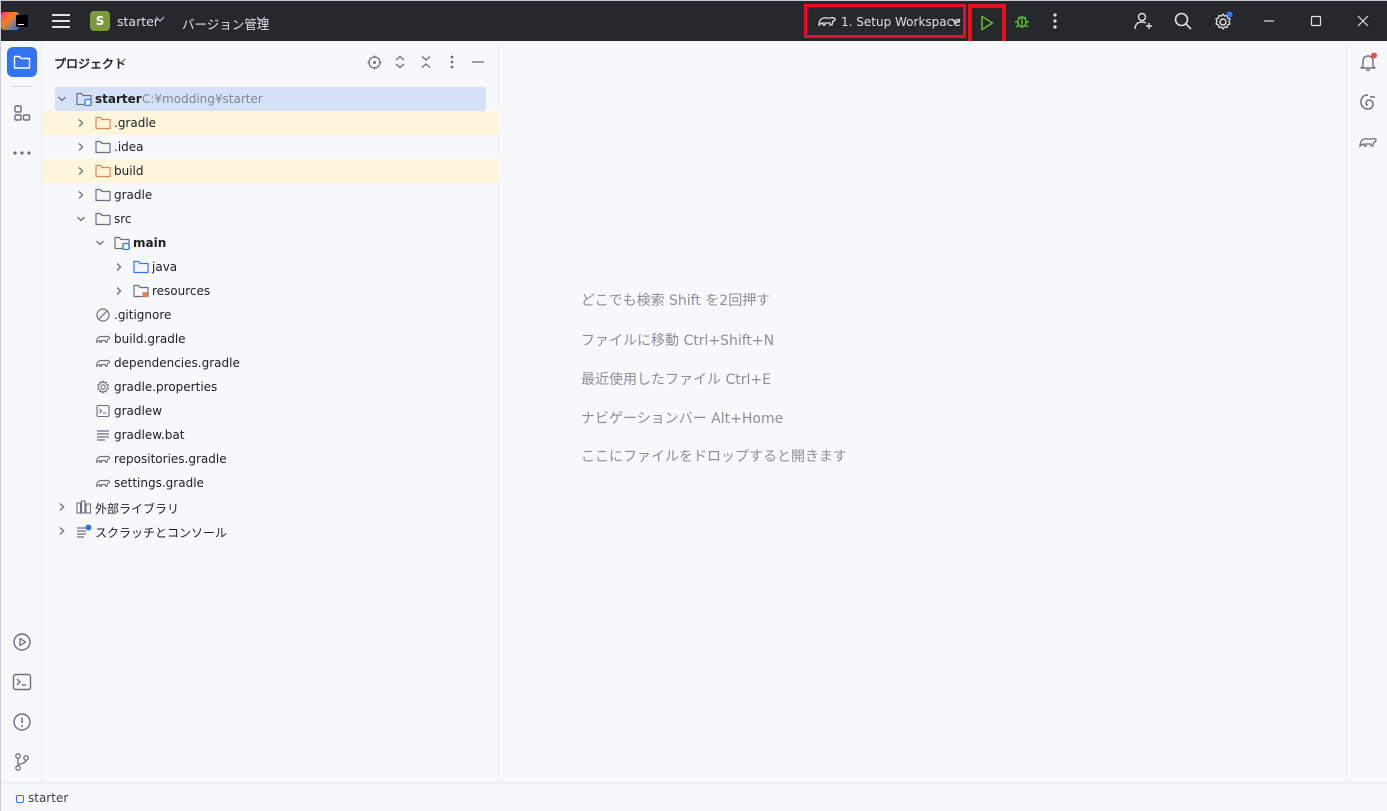 This screenshot has height=811, width=1387. Describe the element at coordinates (1055, 21) in the screenshot. I see `more-actions-icon` at that location.